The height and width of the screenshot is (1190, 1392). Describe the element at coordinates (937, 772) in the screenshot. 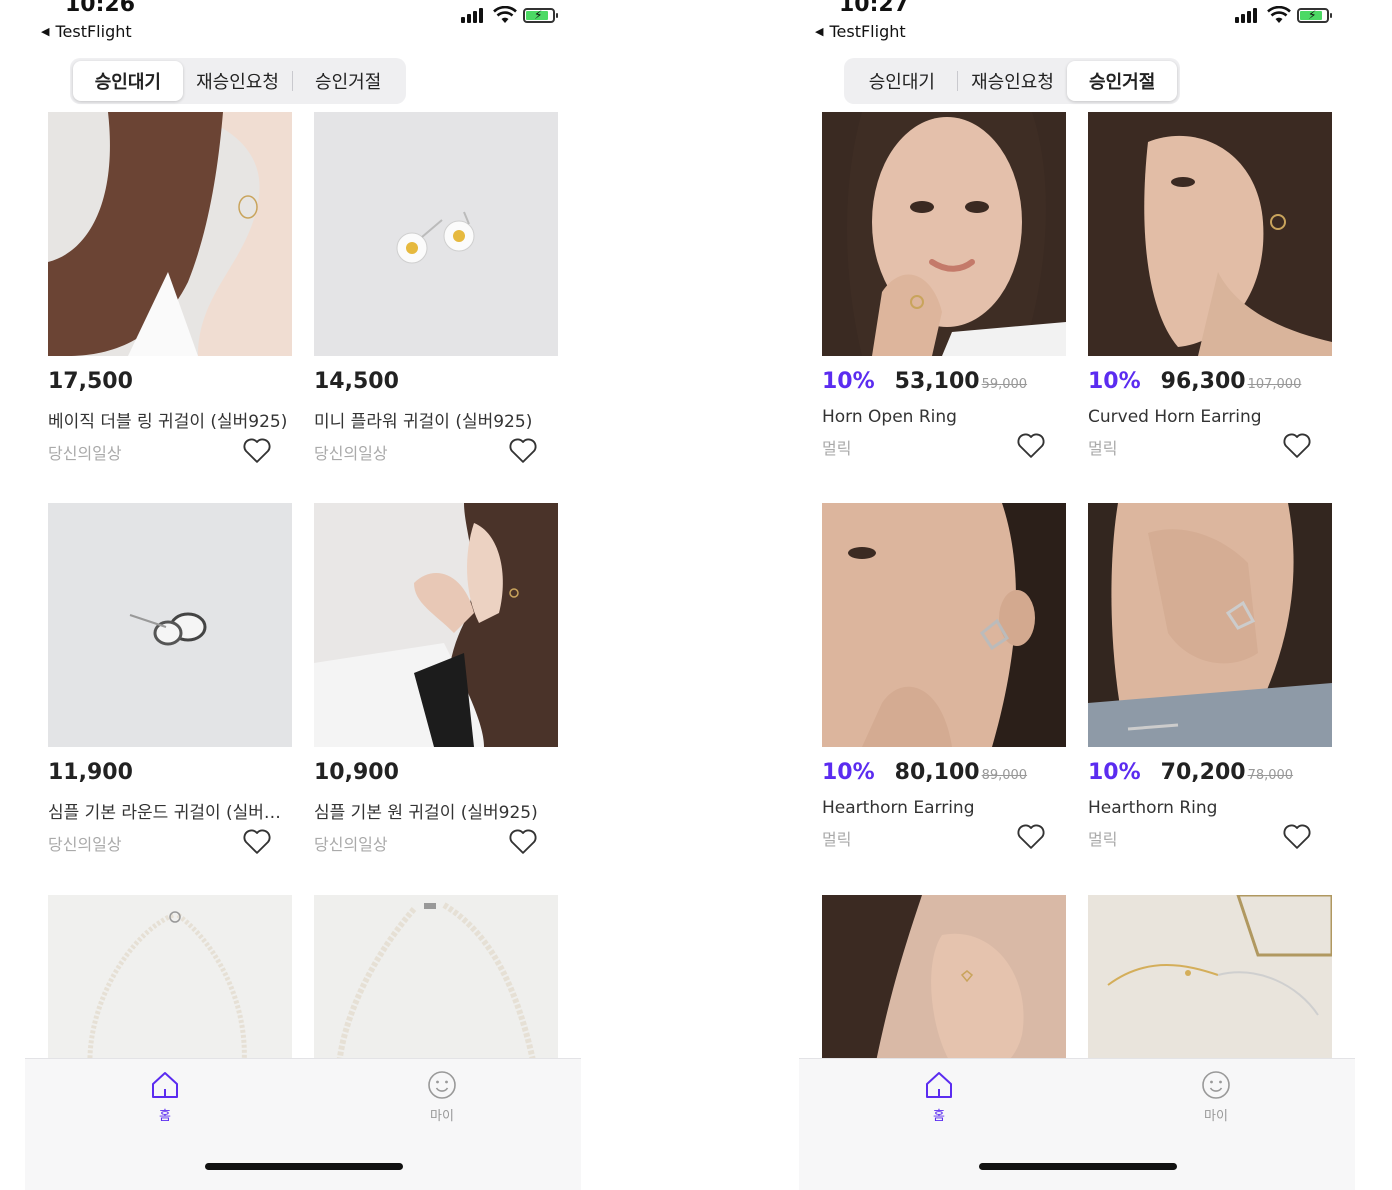

I see `product-price: 80,100` at that location.